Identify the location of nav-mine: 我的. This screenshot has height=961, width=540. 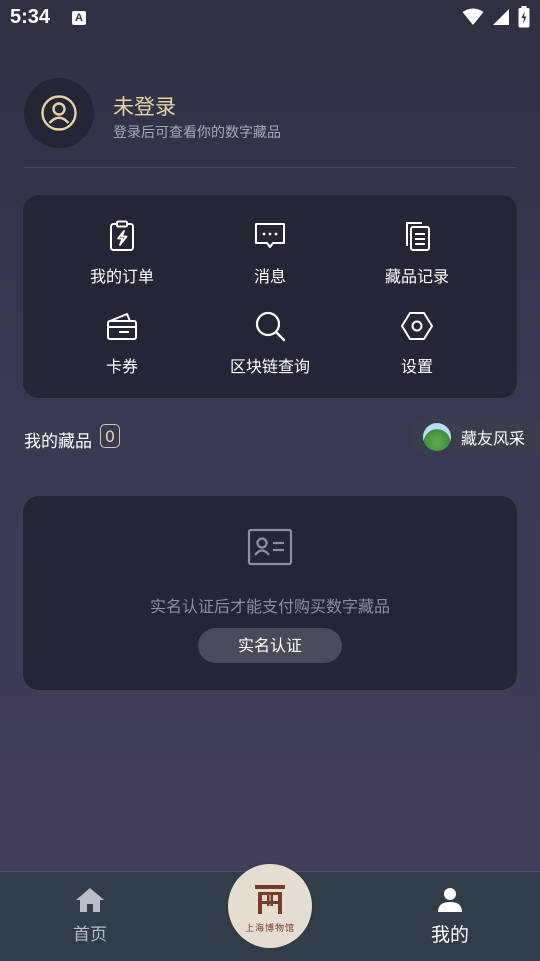
(450, 916).